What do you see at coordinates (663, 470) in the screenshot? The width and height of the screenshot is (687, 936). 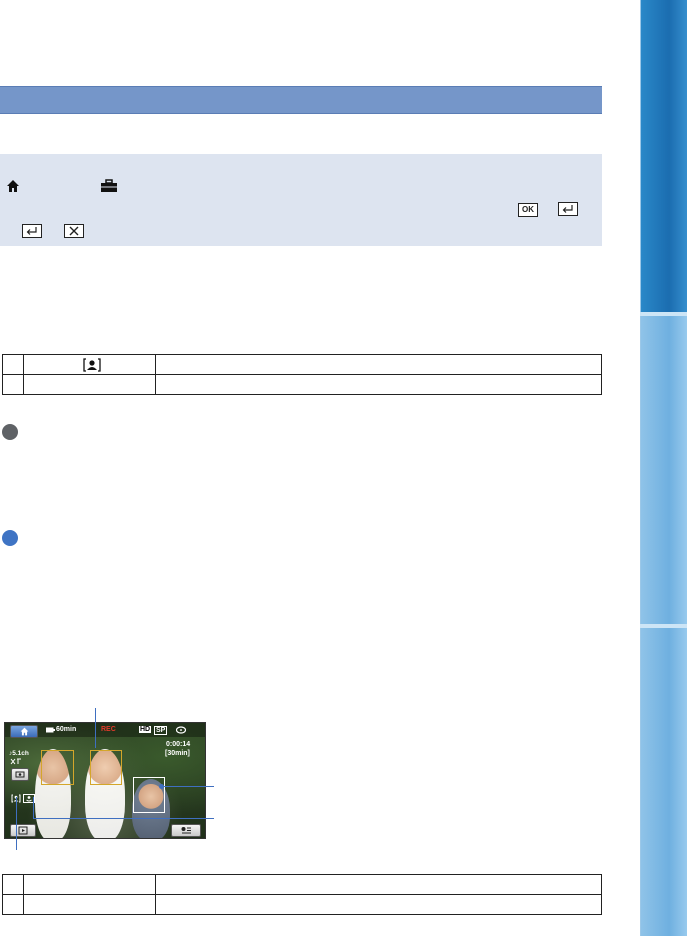 I see `side-tab-troubleshooting` at bounding box center [663, 470].